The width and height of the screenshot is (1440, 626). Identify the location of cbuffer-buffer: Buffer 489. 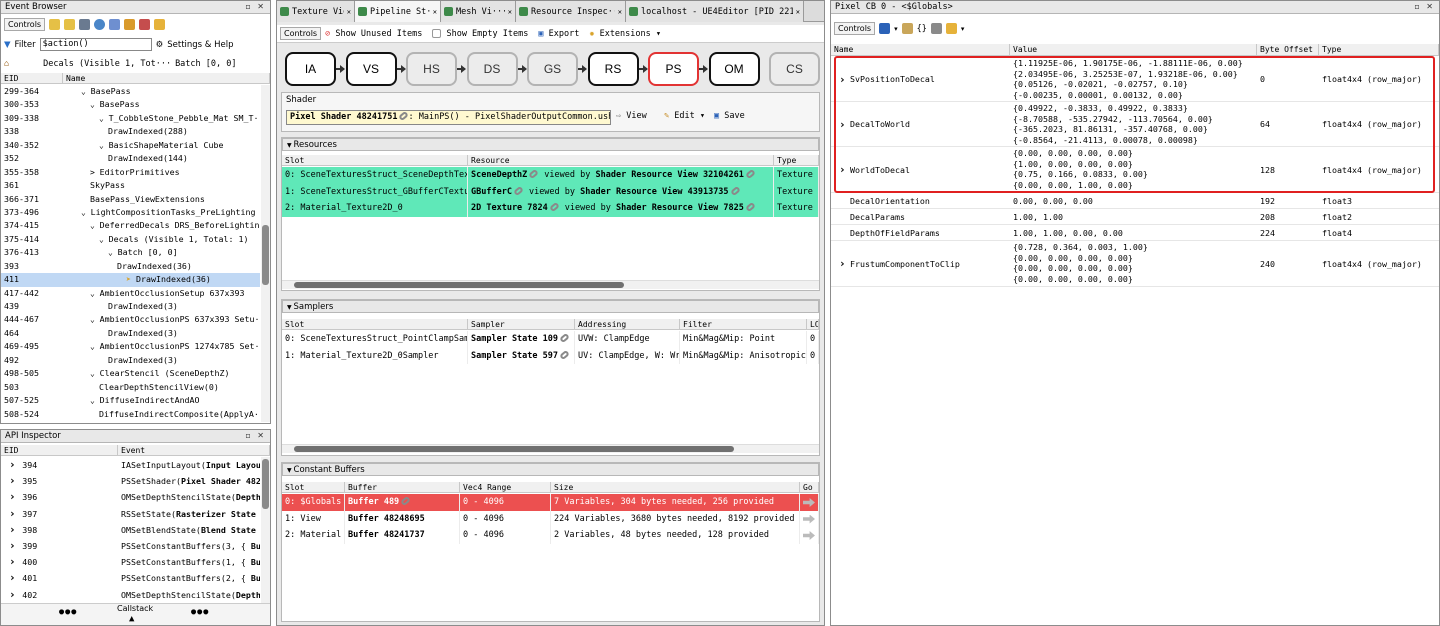
(402, 502).